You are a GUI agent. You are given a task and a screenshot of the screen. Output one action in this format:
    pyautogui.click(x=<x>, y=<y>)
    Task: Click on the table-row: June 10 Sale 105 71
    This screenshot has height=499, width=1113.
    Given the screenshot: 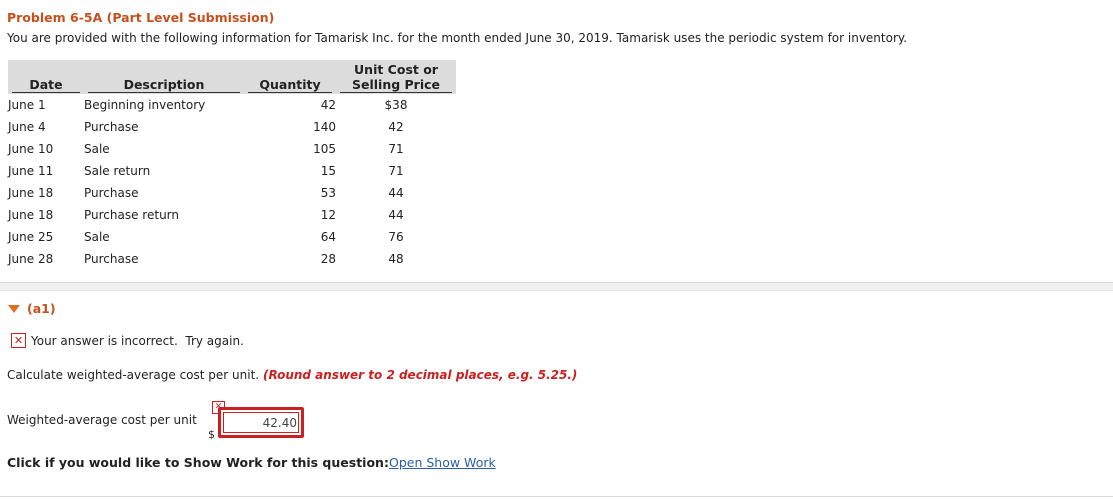 What is the action you would take?
    pyautogui.click(x=232, y=149)
    